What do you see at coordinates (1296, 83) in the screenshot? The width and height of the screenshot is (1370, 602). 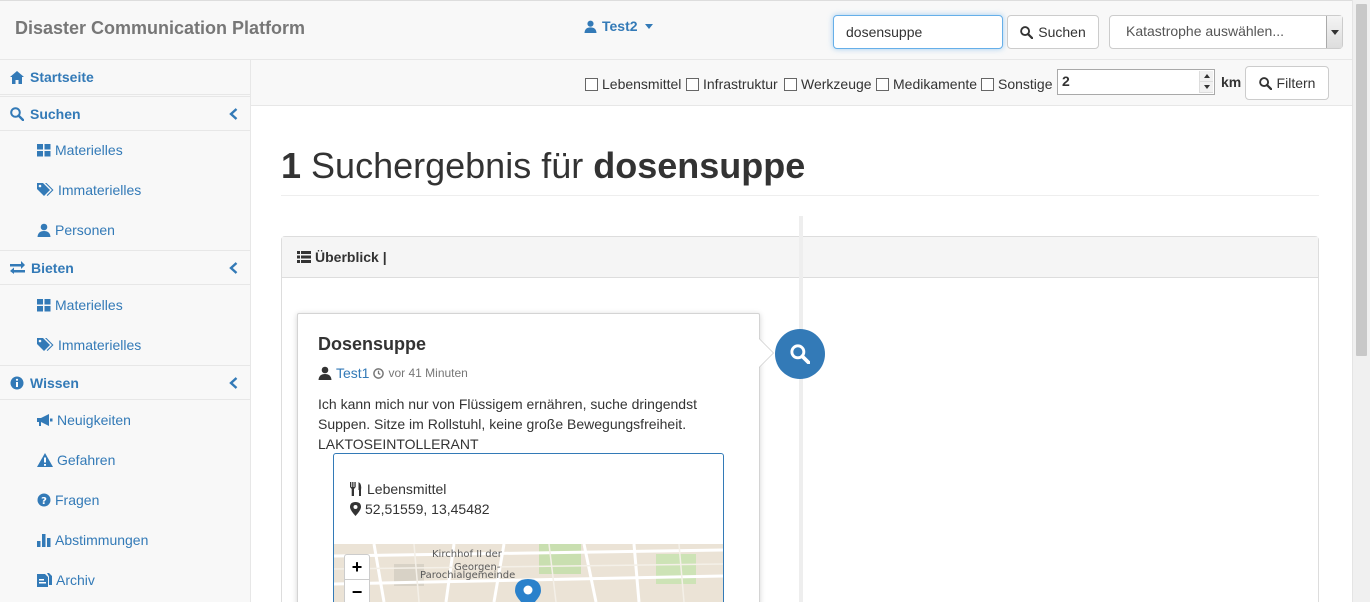 I see `filter-button-label: Filtern` at bounding box center [1296, 83].